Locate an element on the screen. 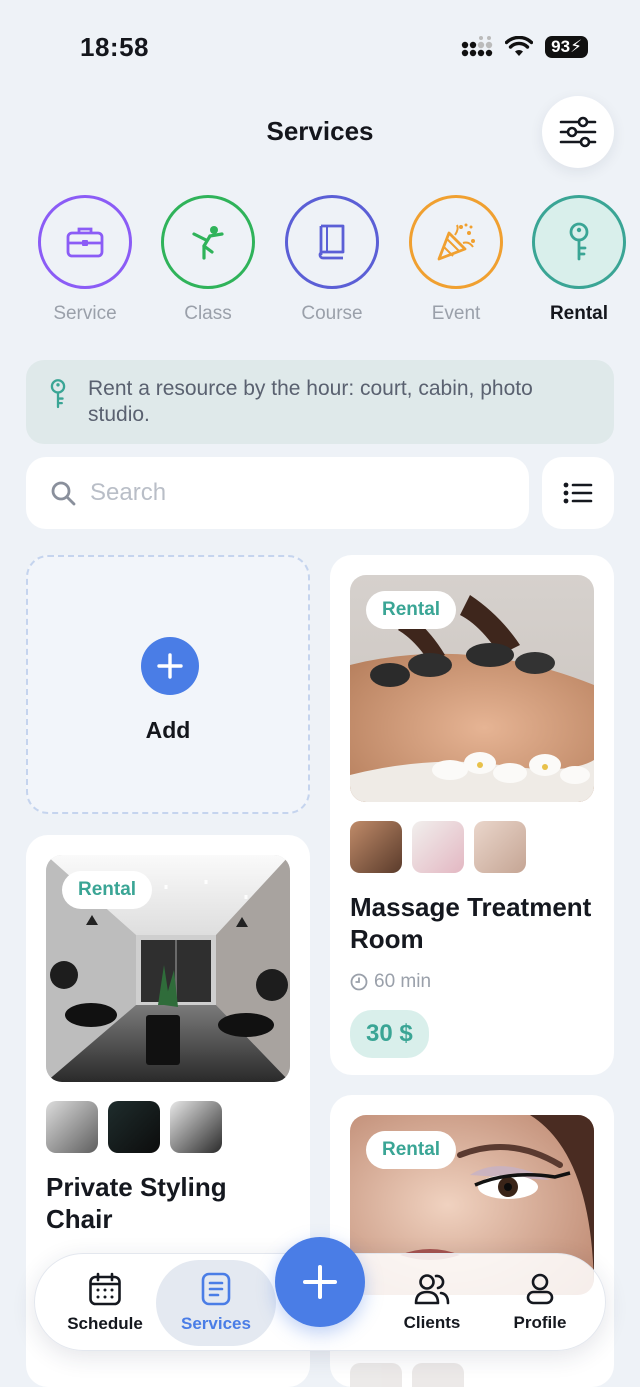 This screenshot has height=1387, width=640. category-event: Event is located at coordinates (456, 260).